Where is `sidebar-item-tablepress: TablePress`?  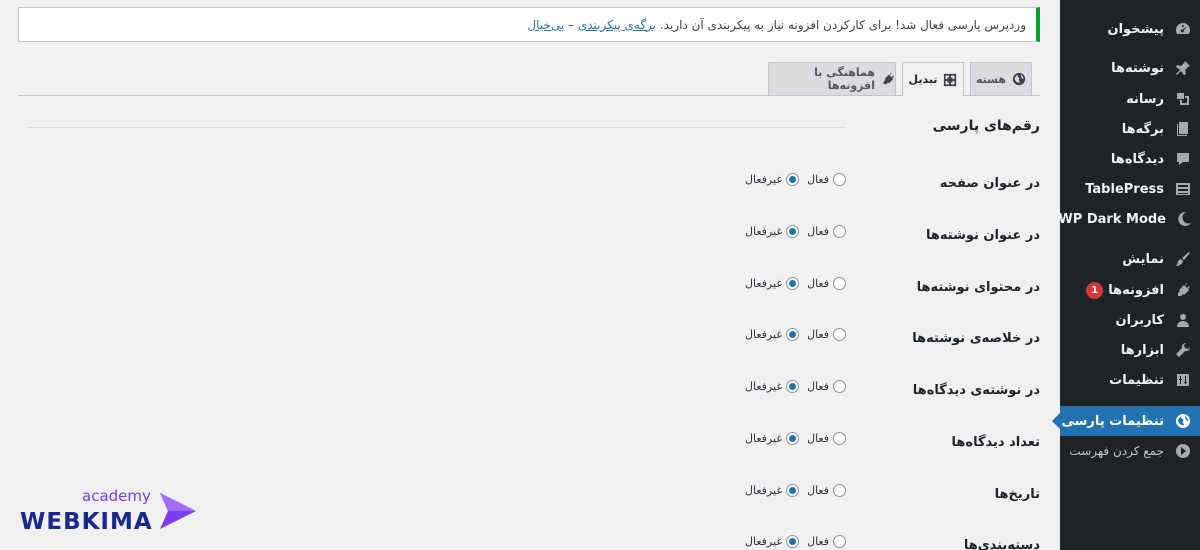 sidebar-item-tablepress: TablePress is located at coordinates (1130, 189).